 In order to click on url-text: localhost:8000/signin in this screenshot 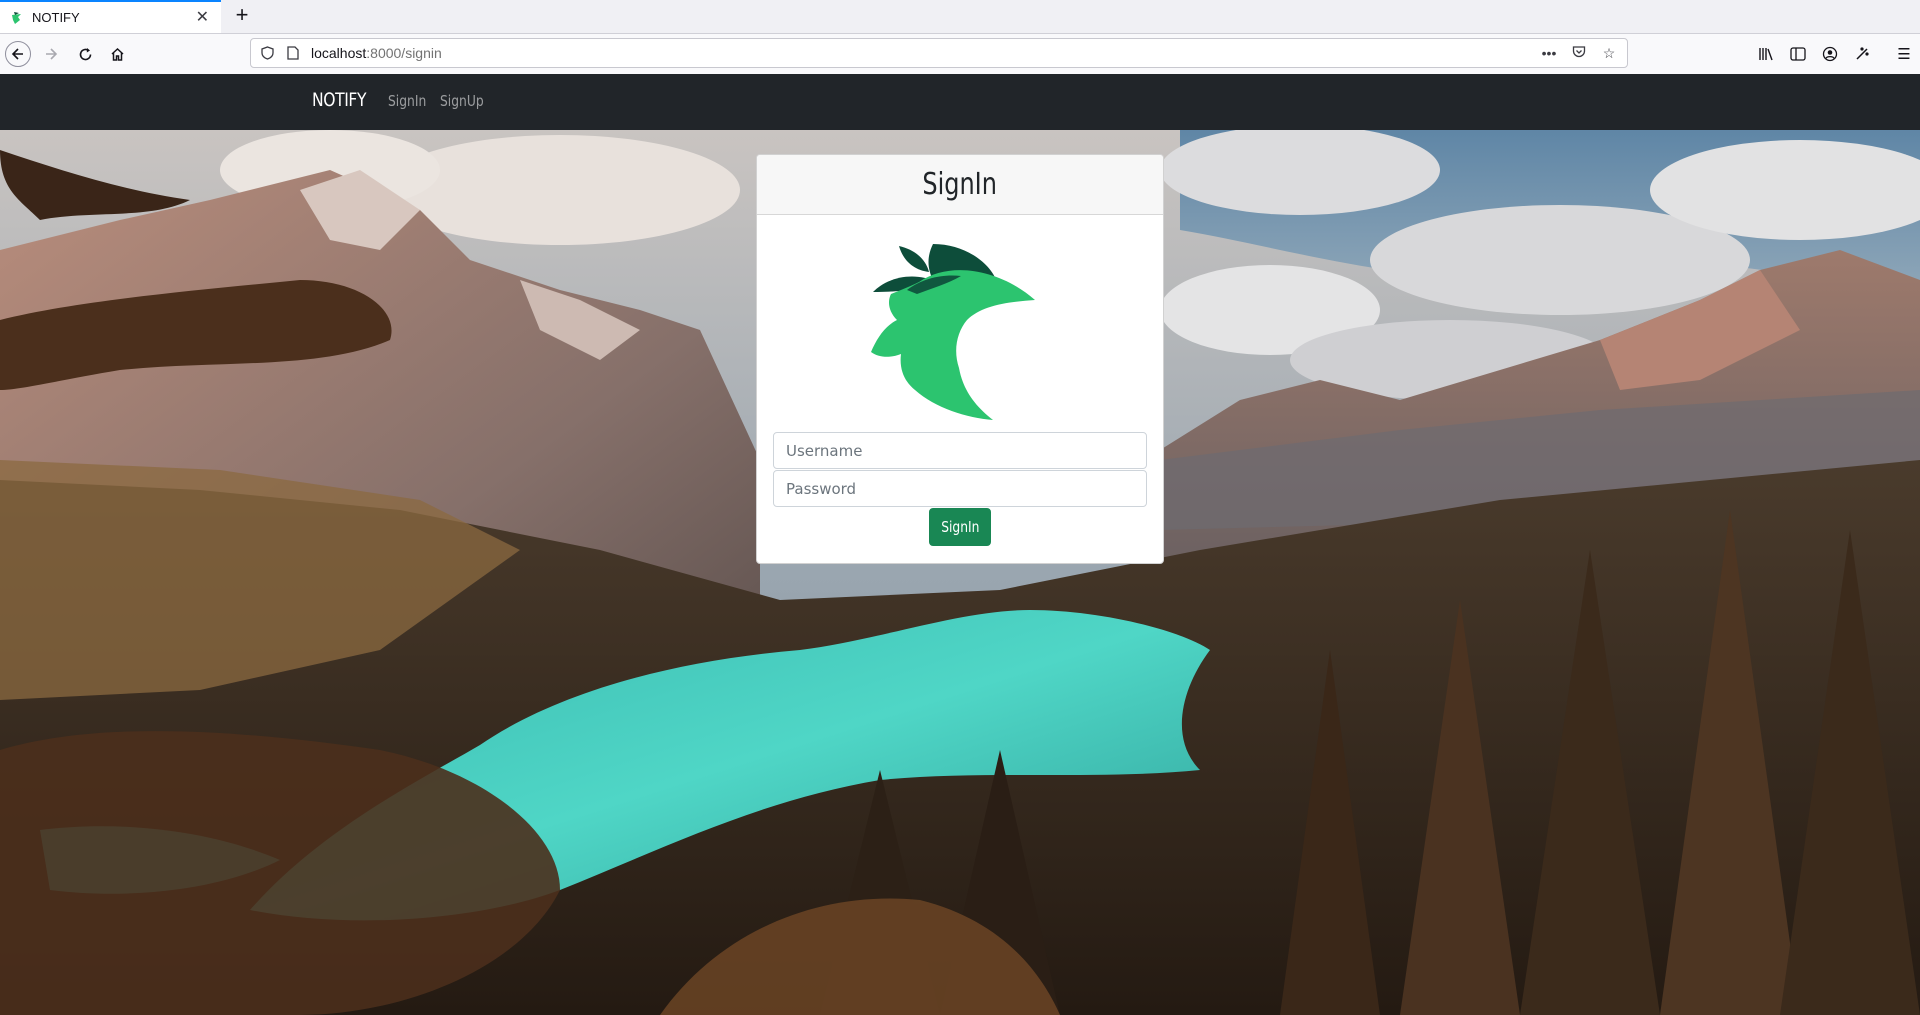, I will do `click(376, 53)`.